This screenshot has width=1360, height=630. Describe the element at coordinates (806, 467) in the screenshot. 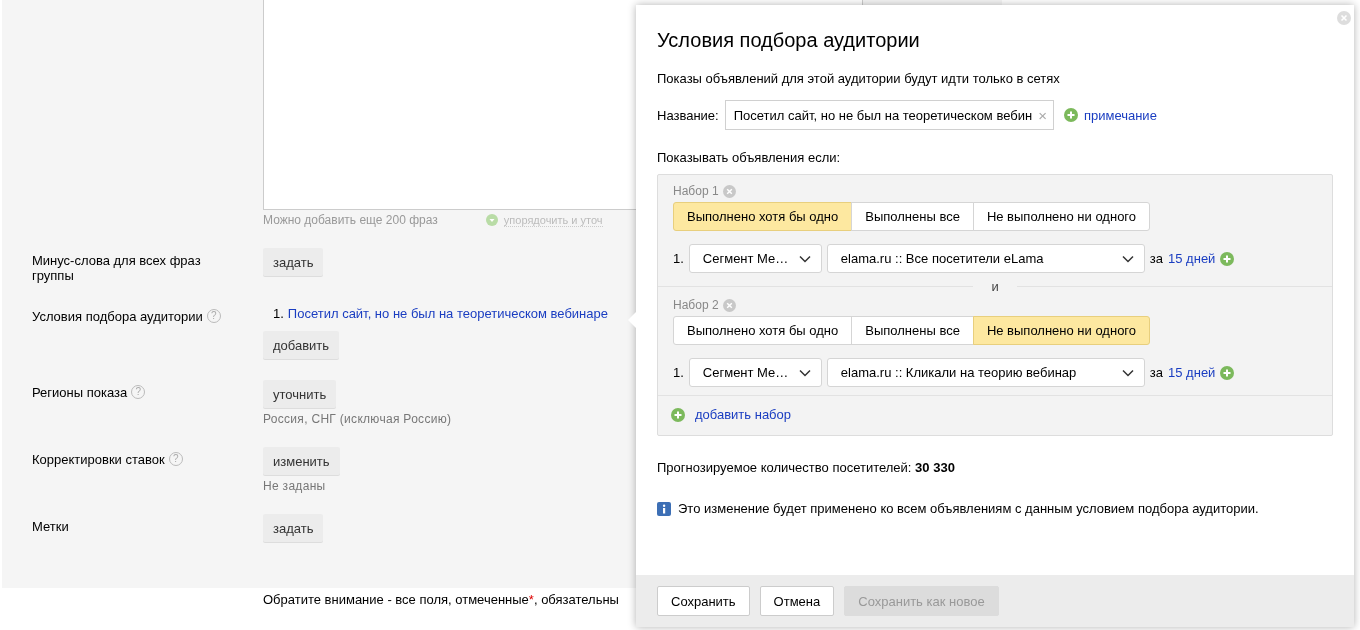

I see `forecast-text: Прогнозируемое количество посетителей: 30 330` at that location.